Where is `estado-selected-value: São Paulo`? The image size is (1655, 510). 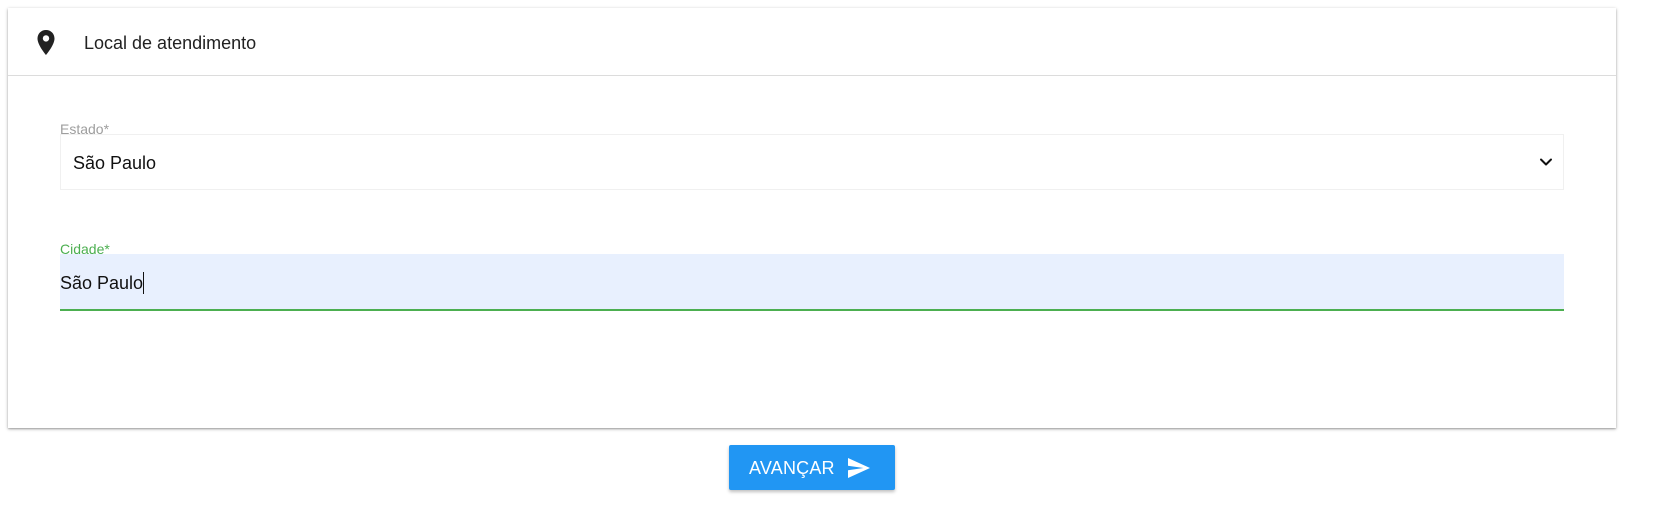 estado-selected-value: São Paulo is located at coordinates (115, 163).